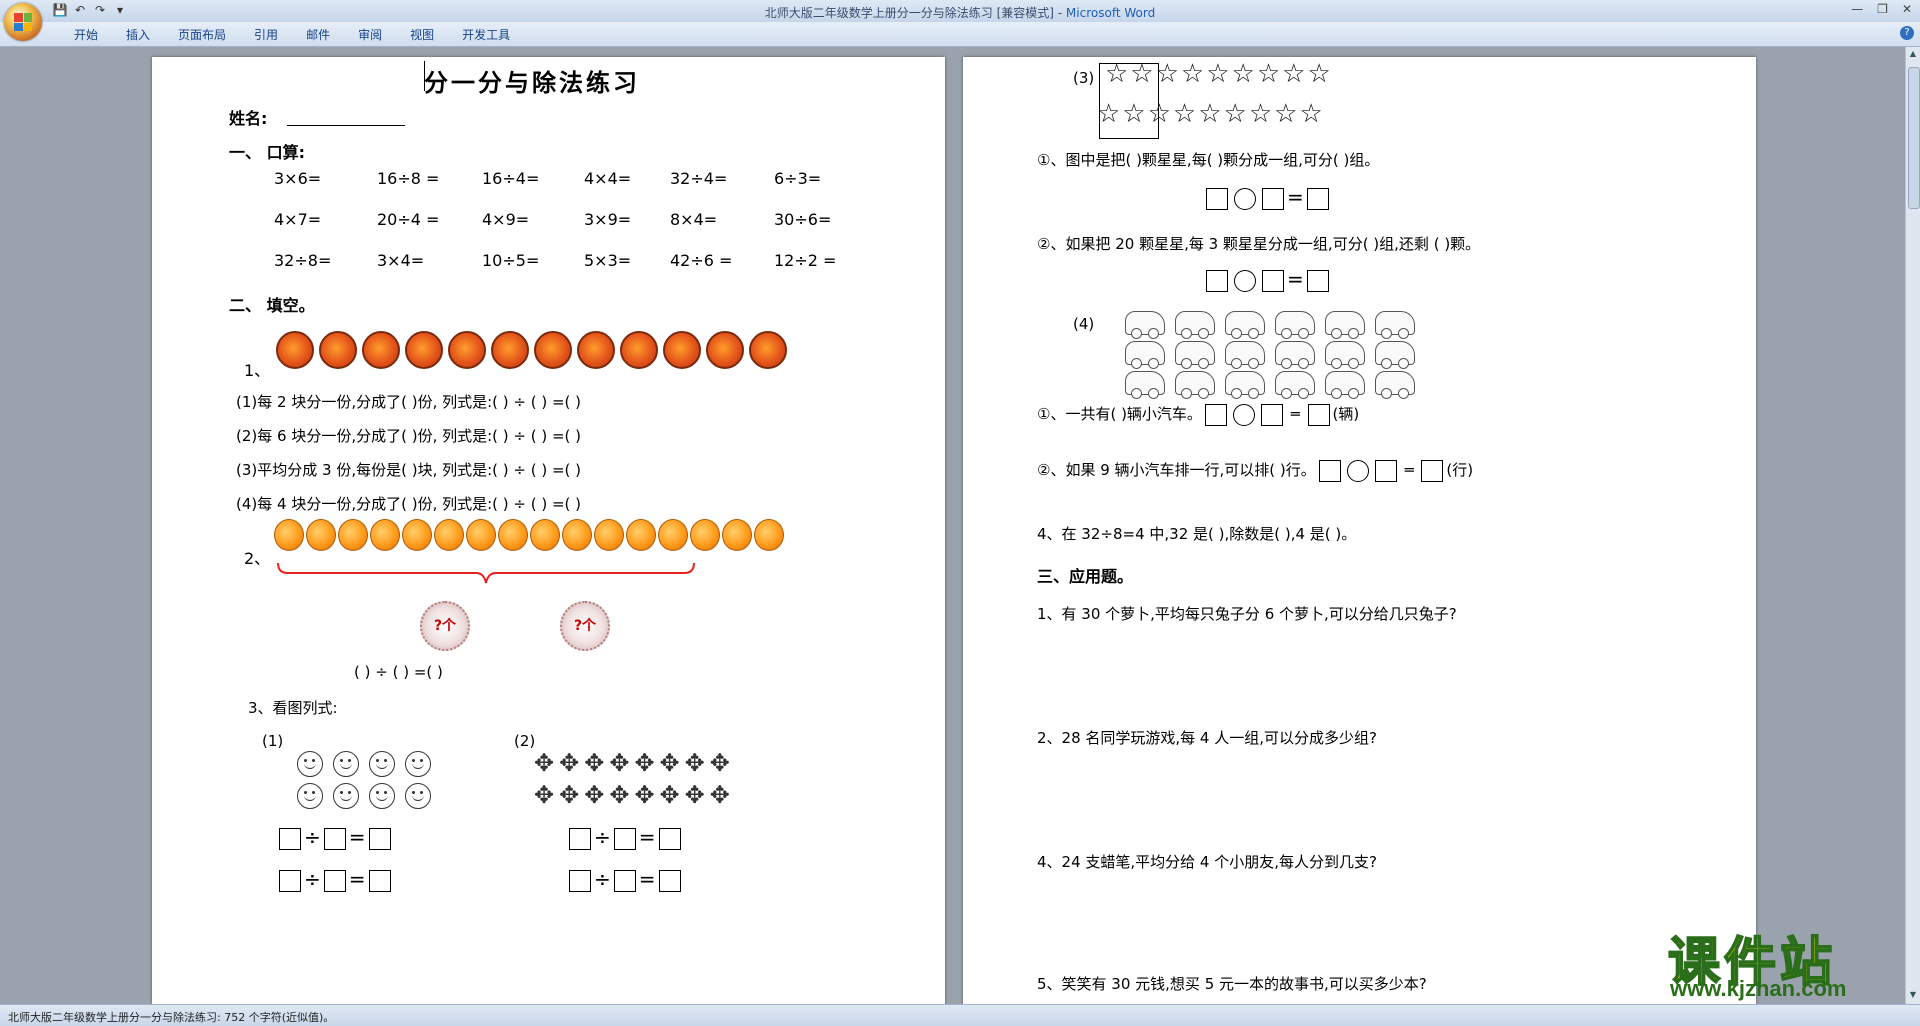  I want to click on fill-line-1: (1)每 2 块分一份,分成了( )份, 列式是:( ) ÷ ( ) =( ), so click(409, 402).